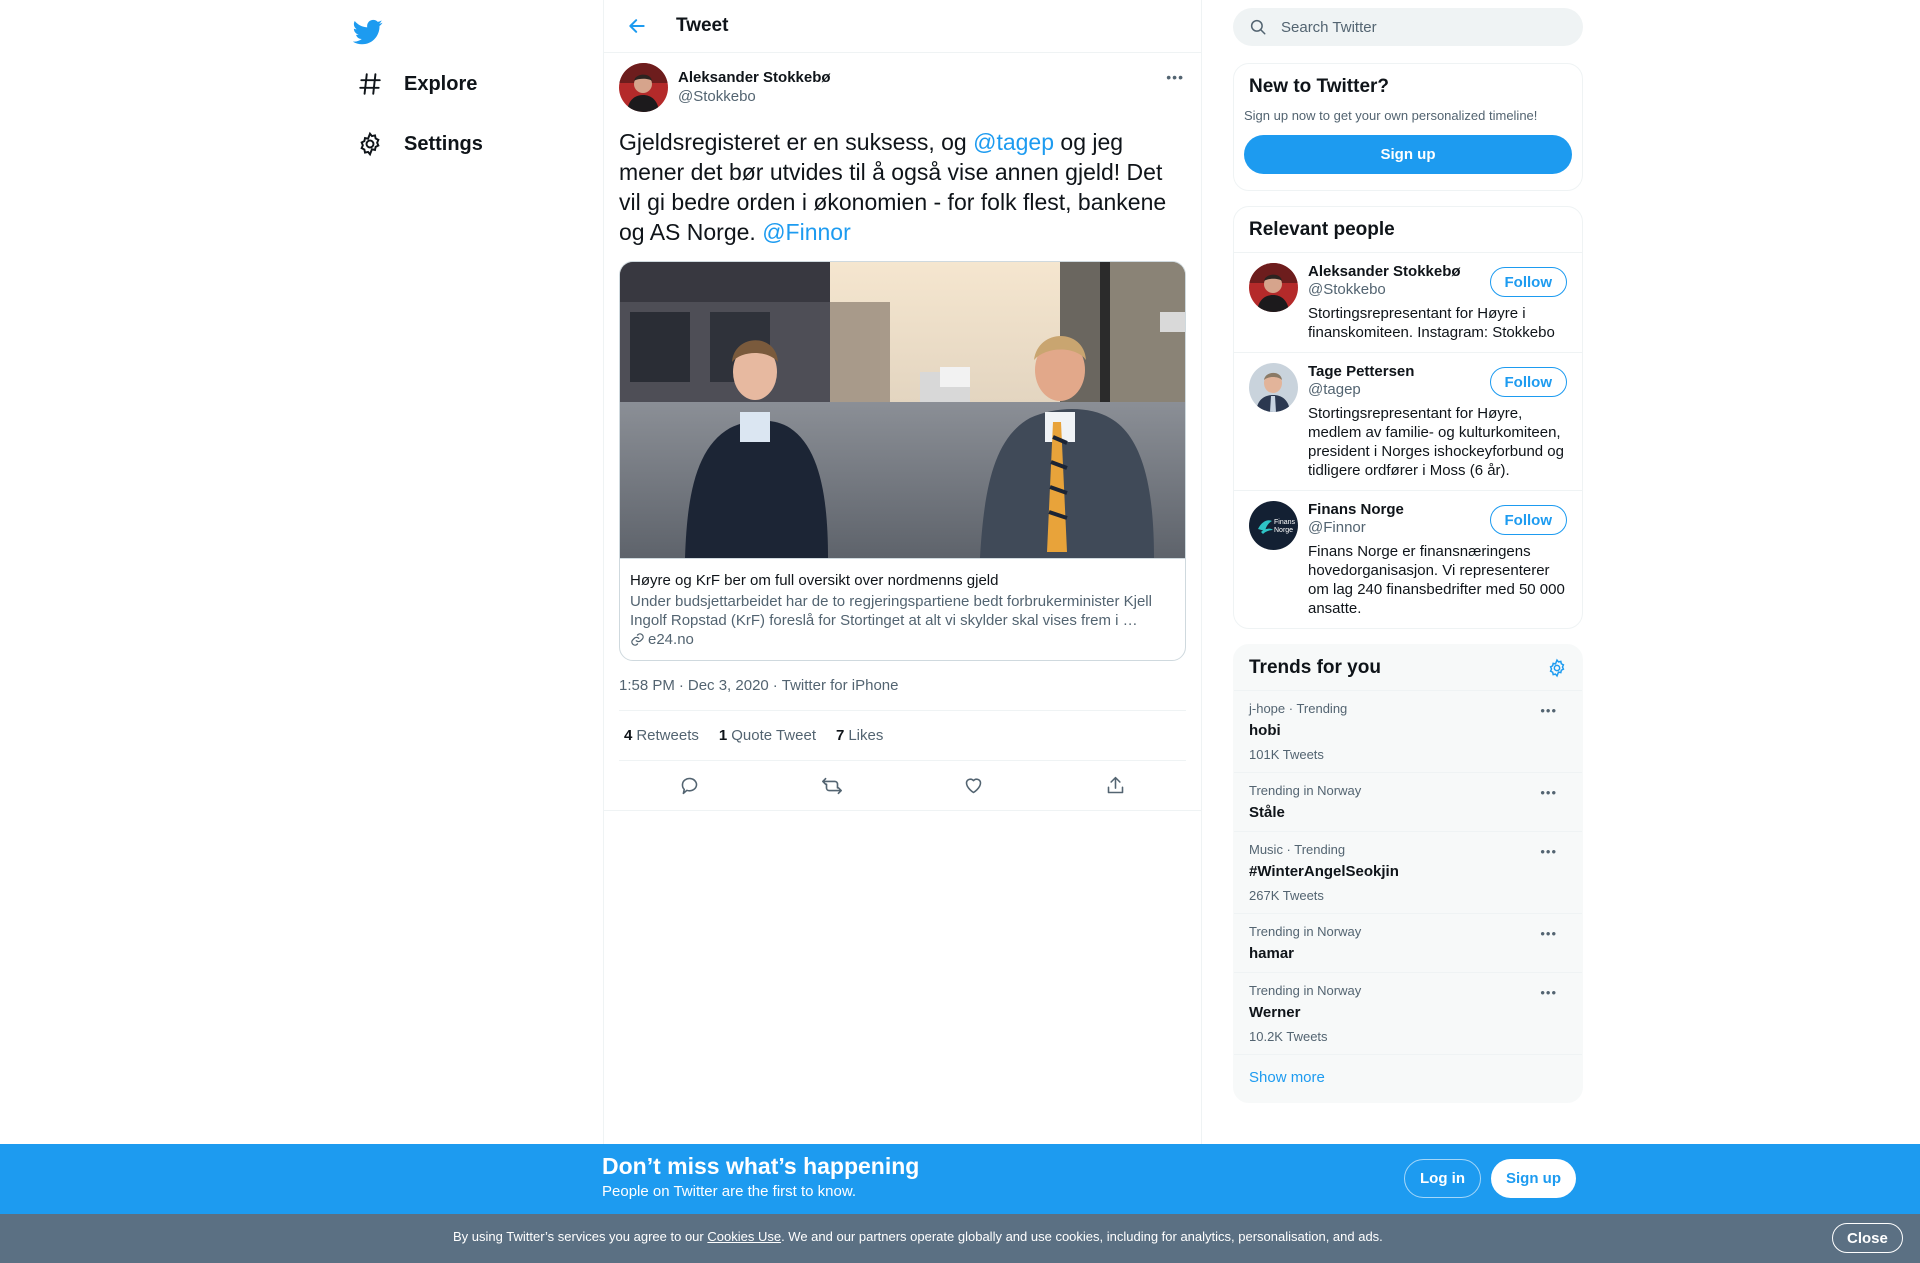 This screenshot has width=1920, height=1263. Describe the element at coordinates (729, 1191) in the screenshot. I see `banner-subtitle: People on Twitter are the first to know.` at that location.